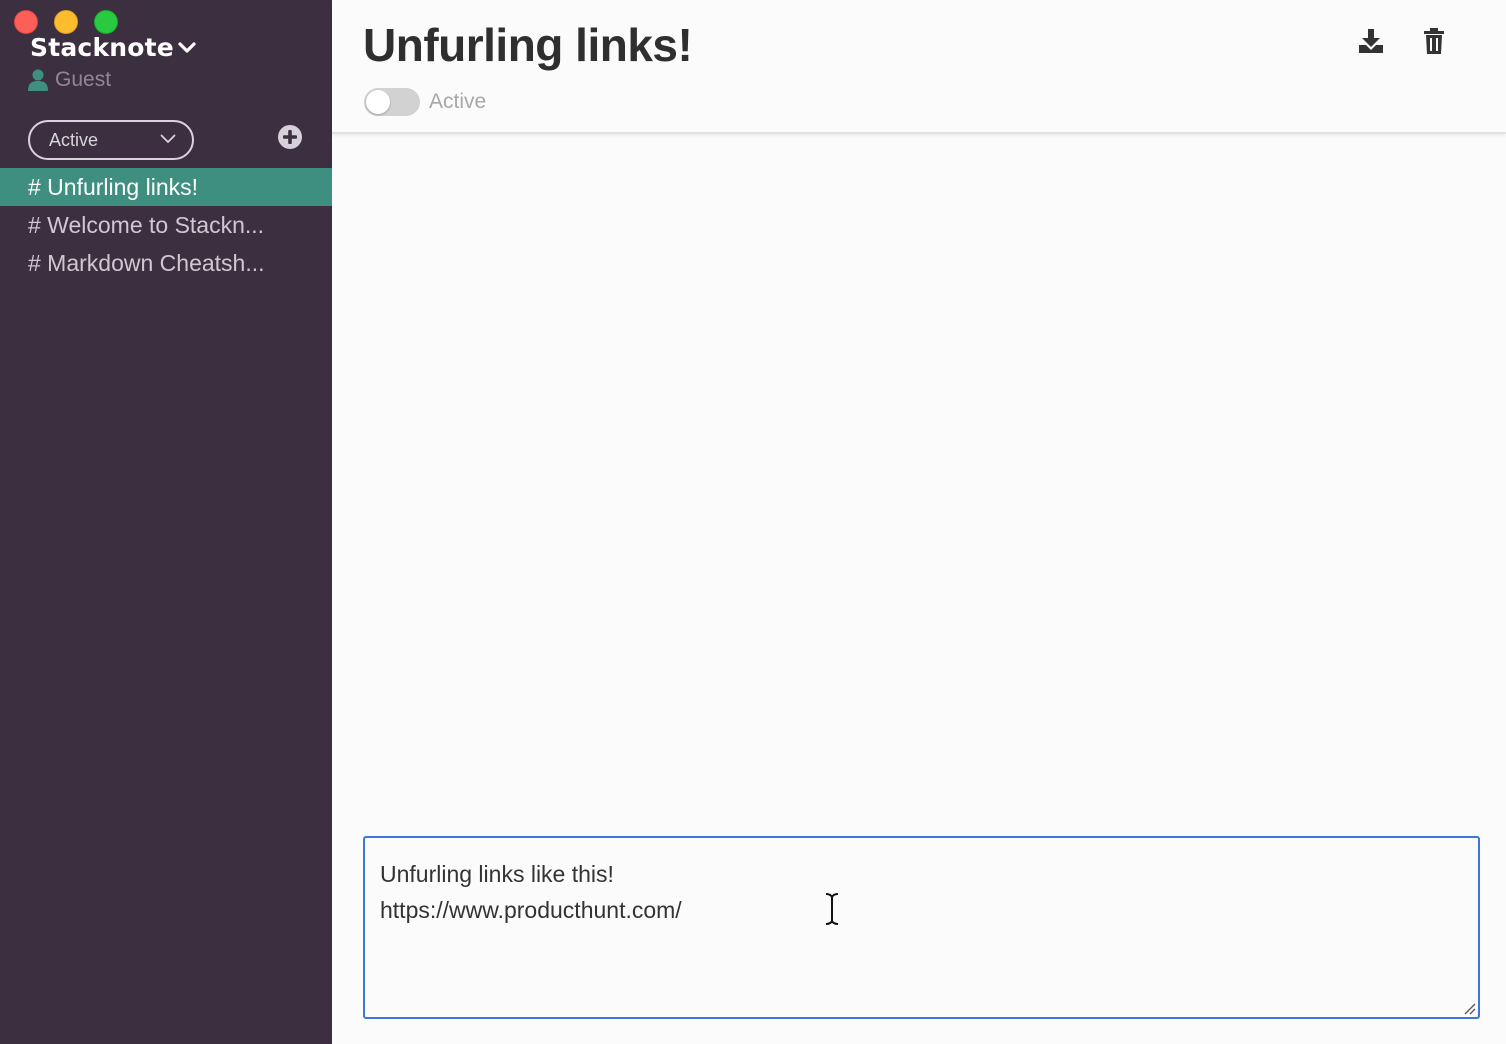 Image resolution: width=1506 pixels, height=1044 pixels. Describe the element at coordinates (832, 909) in the screenshot. I see `text-cursor-icon` at that location.